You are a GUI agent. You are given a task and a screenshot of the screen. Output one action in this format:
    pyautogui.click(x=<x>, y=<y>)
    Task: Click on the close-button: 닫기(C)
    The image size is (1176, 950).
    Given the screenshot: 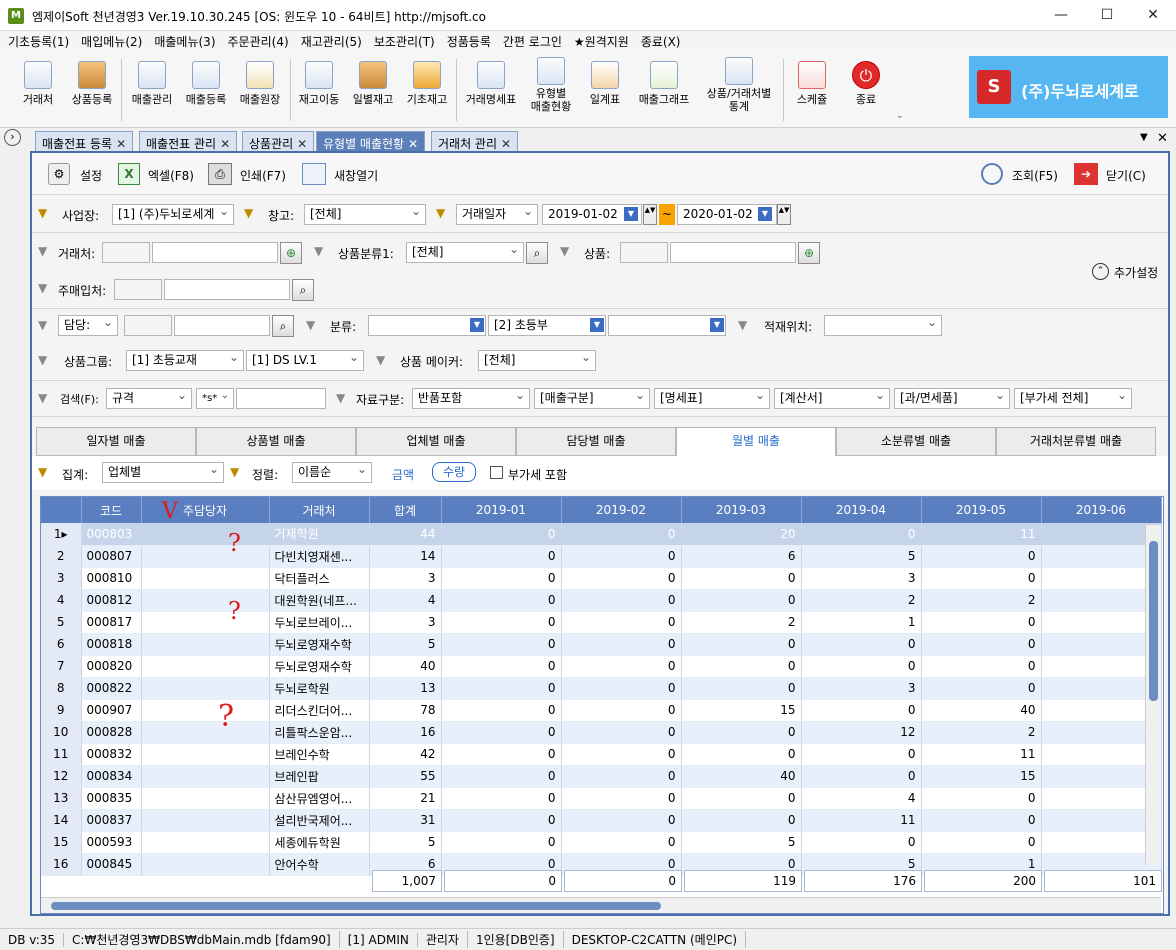 What is the action you would take?
    pyautogui.click(x=1126, y=175)
    